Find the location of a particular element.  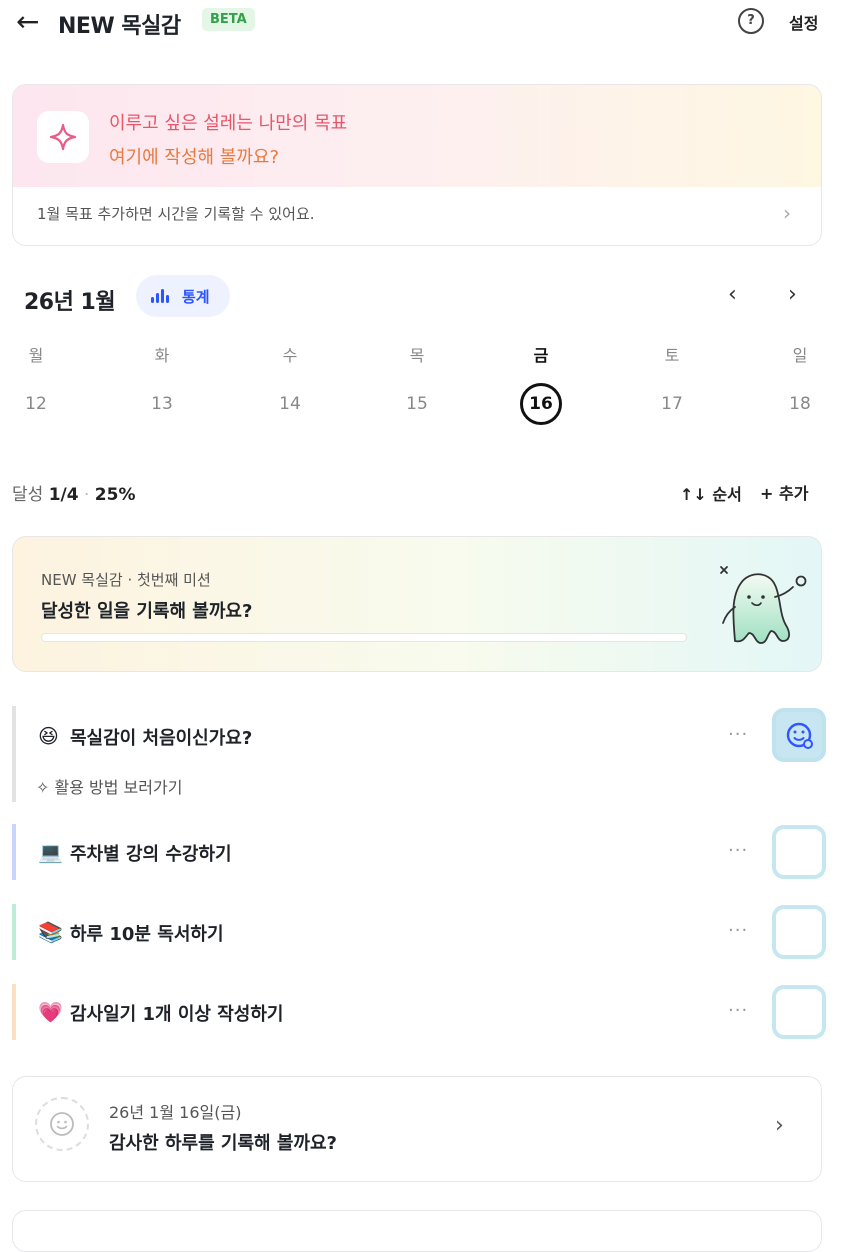

sort-order-button: ↑↓ 순서 is located at coordinates (711, 493).